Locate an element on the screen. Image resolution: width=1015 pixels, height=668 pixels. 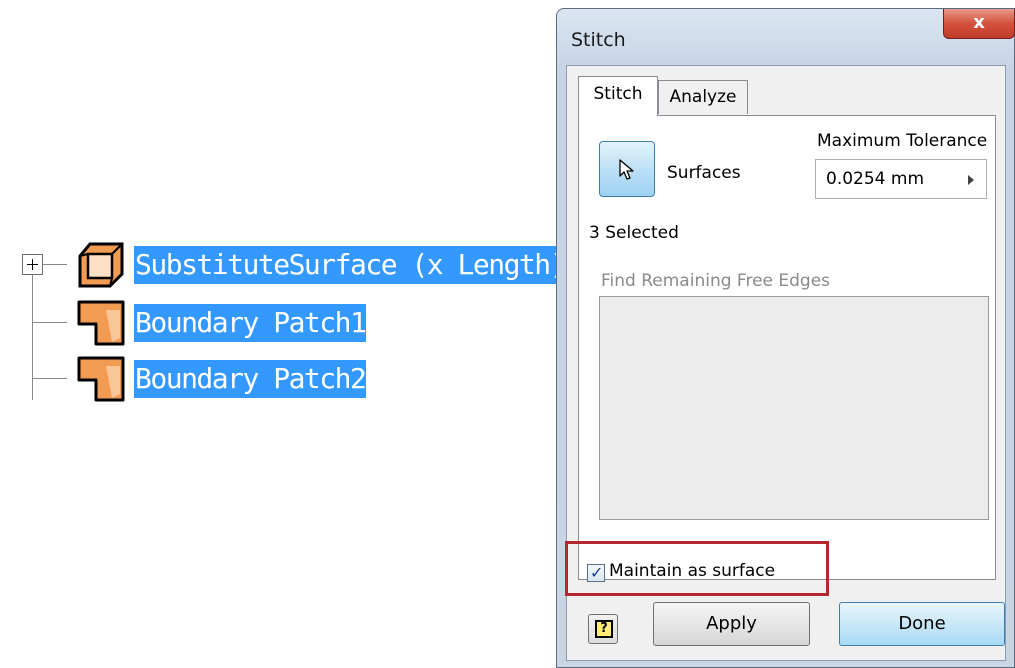
checkmark-icon: ✓ is located at coordinates (597, 572).